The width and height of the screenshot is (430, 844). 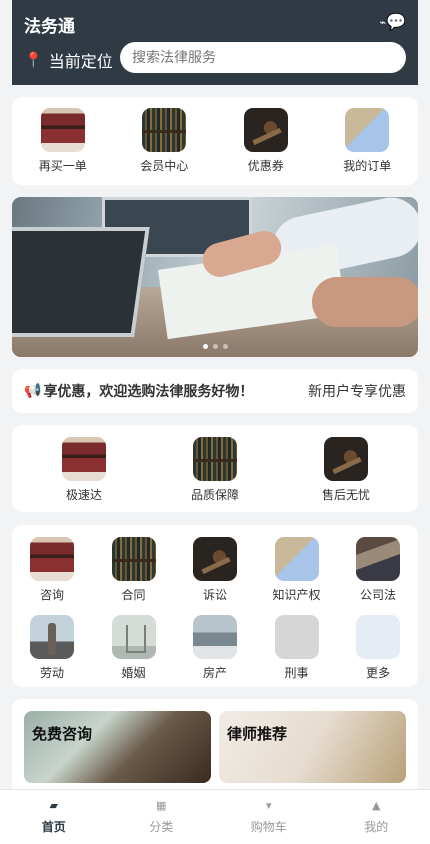 I want to click on tile-label: 诉讼, so click(x=214, y=595).